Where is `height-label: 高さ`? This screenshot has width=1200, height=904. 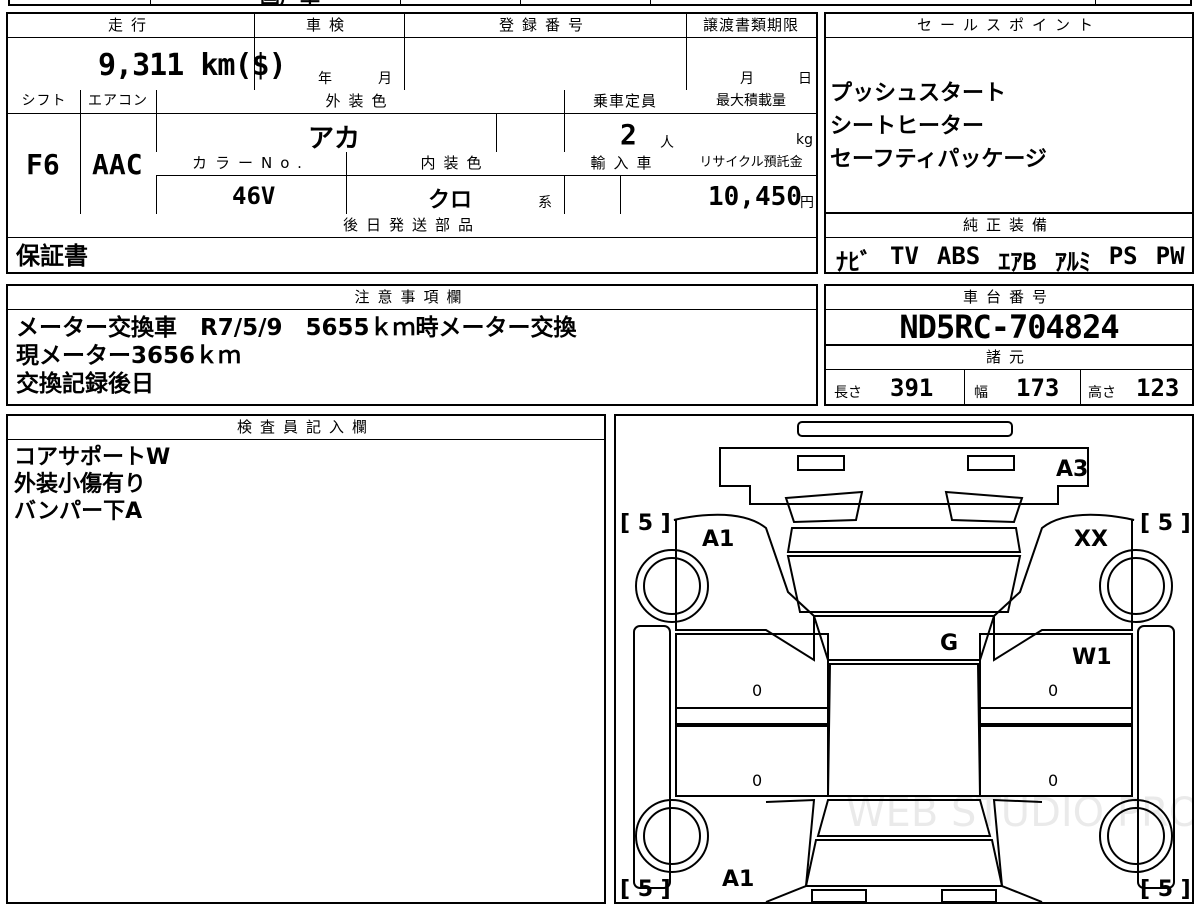 height-label: 高さ is located at coordinates (1102, 393).